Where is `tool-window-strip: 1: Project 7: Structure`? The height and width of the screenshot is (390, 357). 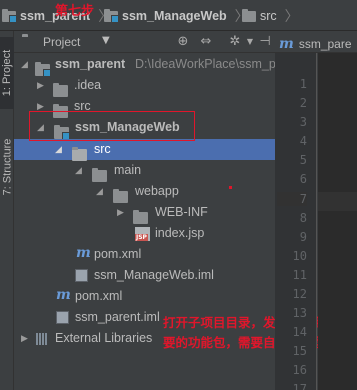 tool-window-strip: 1: Project 7: Structure is located at coordinates (7, 210).